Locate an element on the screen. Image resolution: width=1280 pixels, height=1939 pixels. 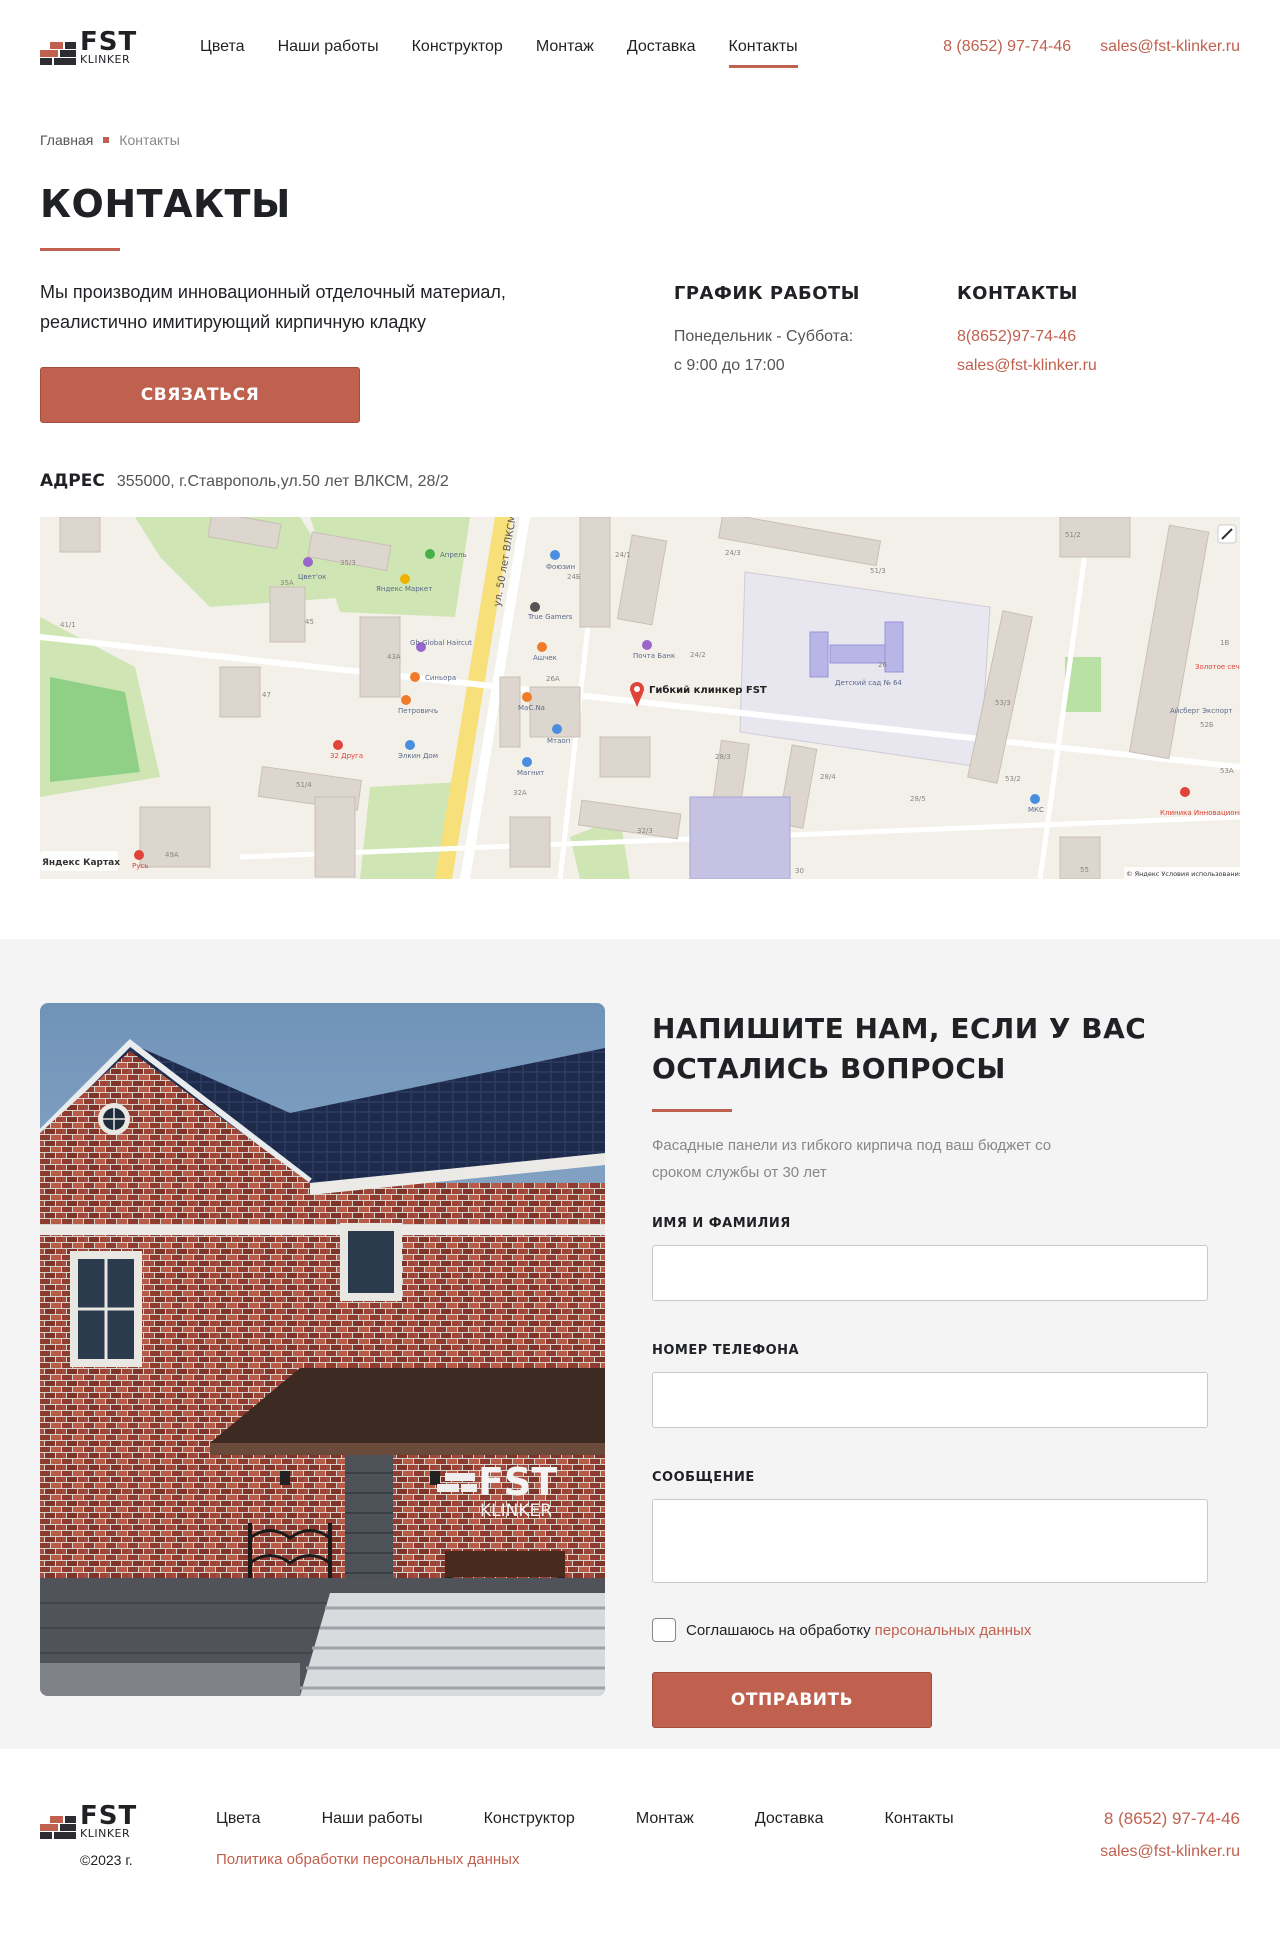
svg-text: Ашчек is located at coordinates (545, 658).